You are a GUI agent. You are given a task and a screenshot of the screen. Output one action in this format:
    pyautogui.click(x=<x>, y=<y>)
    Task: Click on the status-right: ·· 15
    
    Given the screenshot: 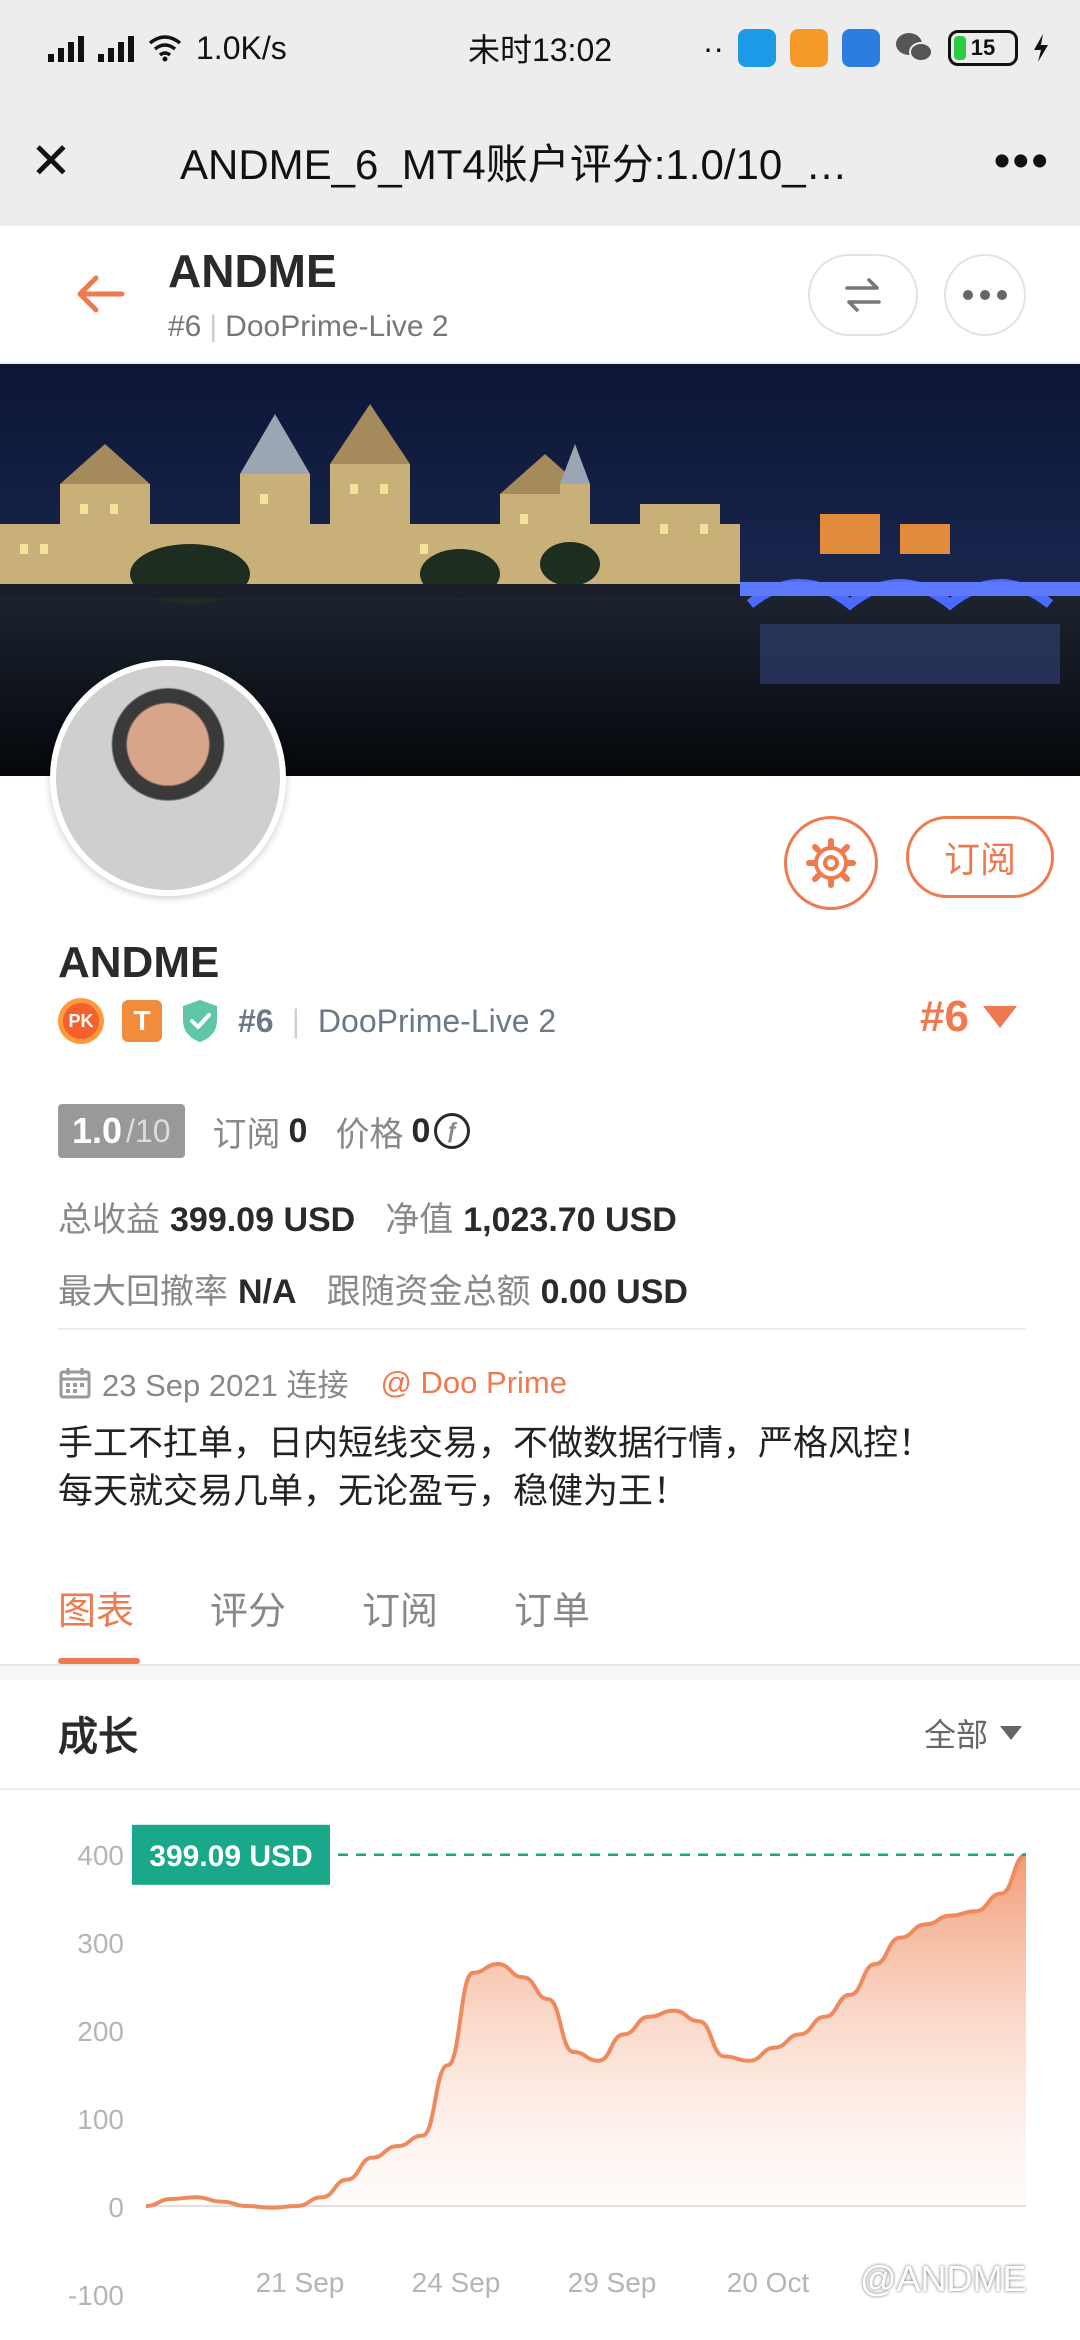 What is the action you would take?
    pyautogui.click(x=876, y=48)
    